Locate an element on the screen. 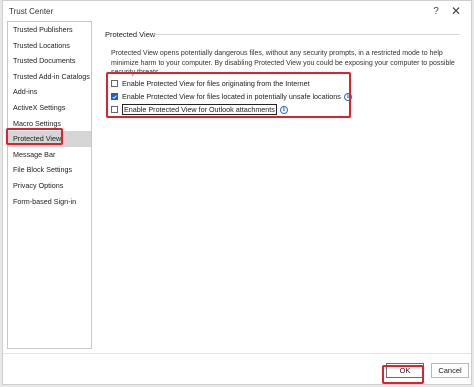  sidebar-highlight-box is located at coordinates (34, 136).